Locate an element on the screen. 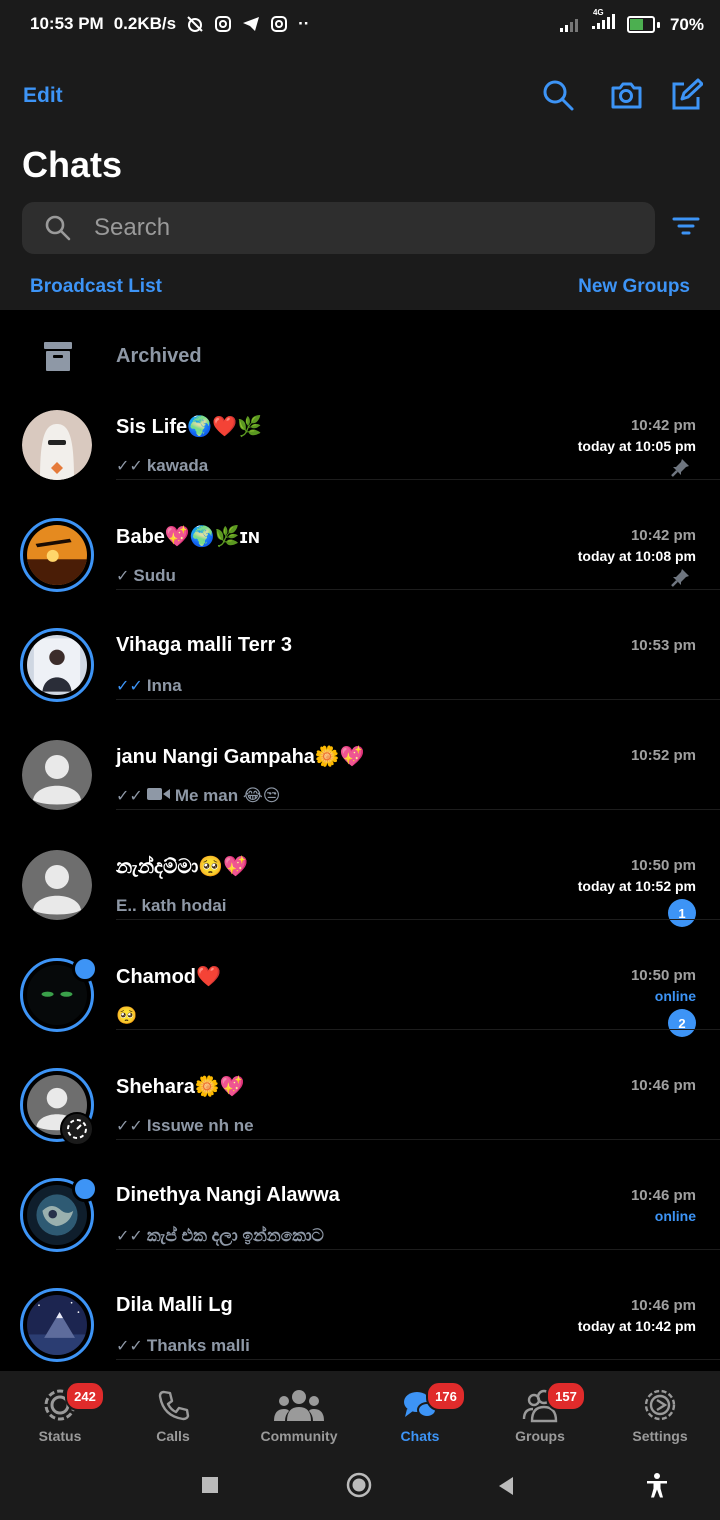  tab-badge: 176 is located at coordinates (446, 1396).